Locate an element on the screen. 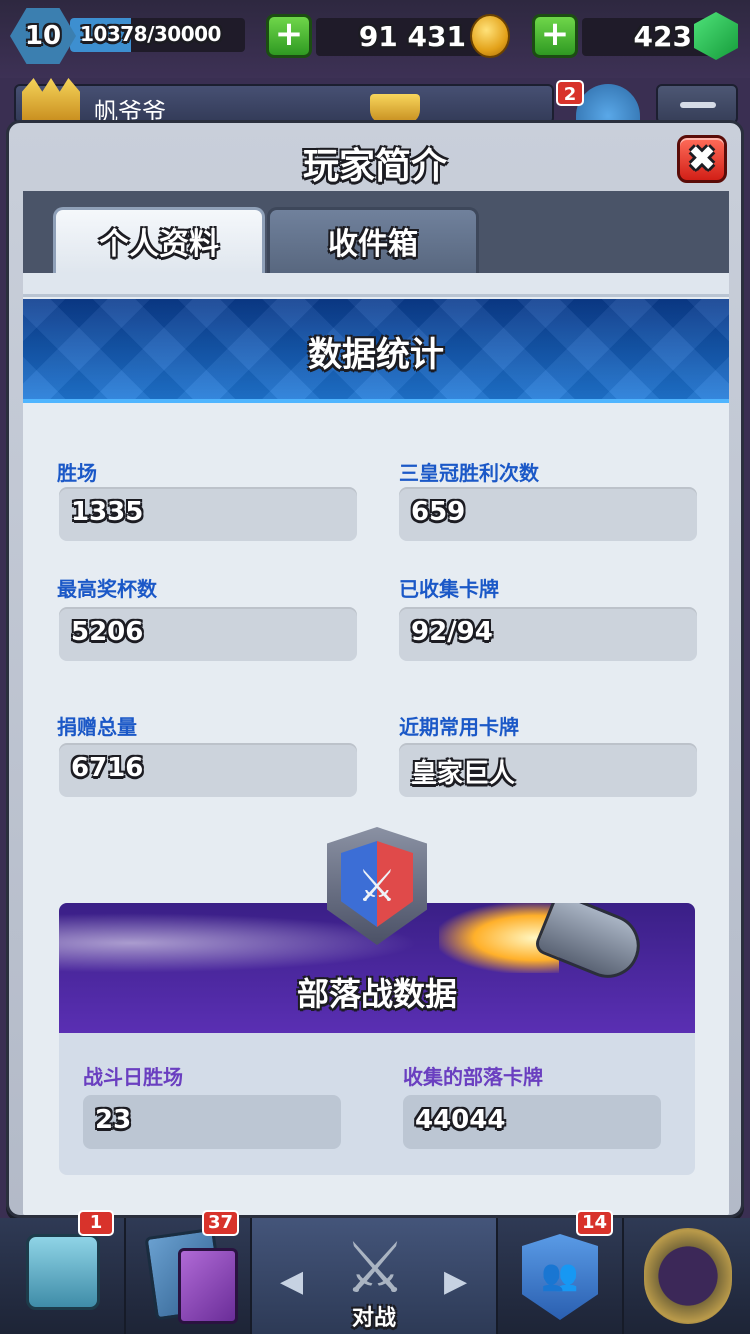 The image size is (750, 1334). close-icon: ✖ is located at coordinates (702, 159).